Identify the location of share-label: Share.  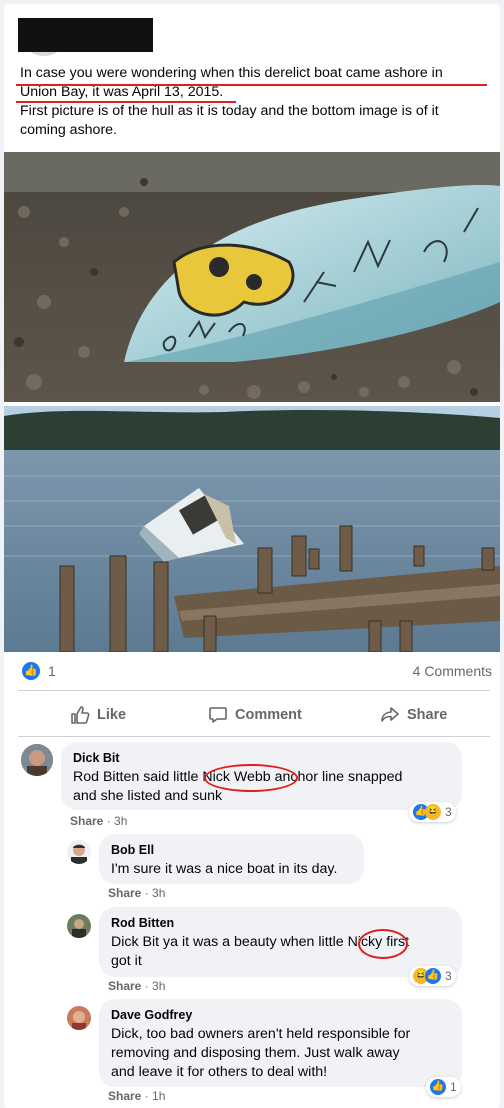
(427, 715).